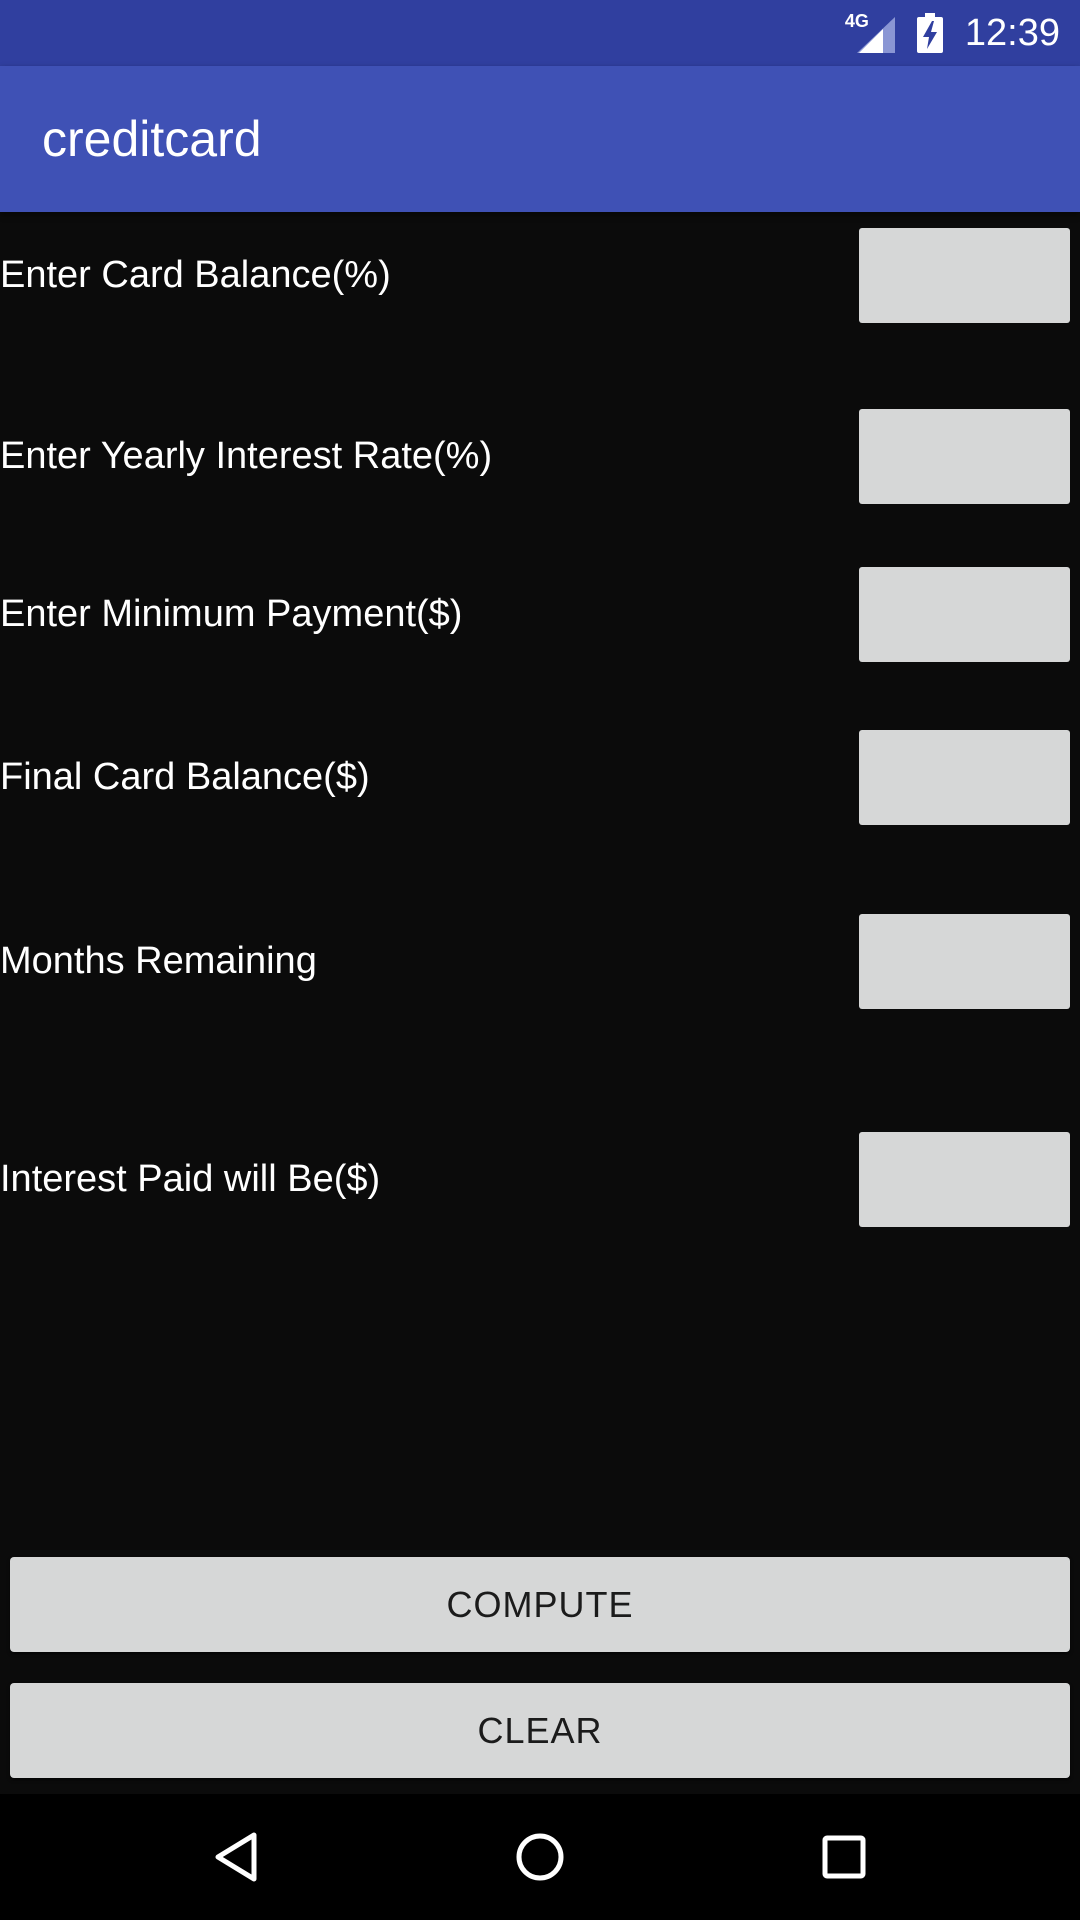 This screenshot has width=1080, height=1920. Describe the element at coordinates (540, 1730) in the screenshot. I see `clear-button: CLEAR` at that location.